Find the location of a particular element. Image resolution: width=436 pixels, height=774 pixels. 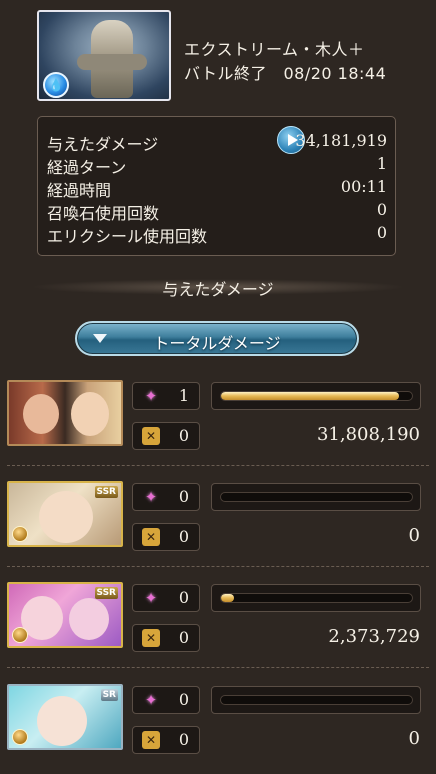

water-element-icon: 💧 is located at coordinates (56, 85).